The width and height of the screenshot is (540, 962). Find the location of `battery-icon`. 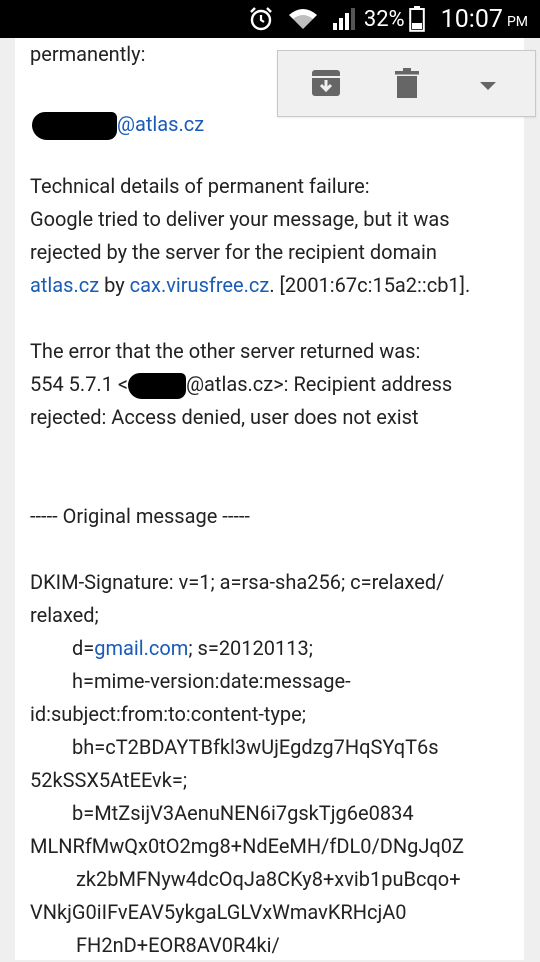

battery-icon is located at coordinates (416, 19).